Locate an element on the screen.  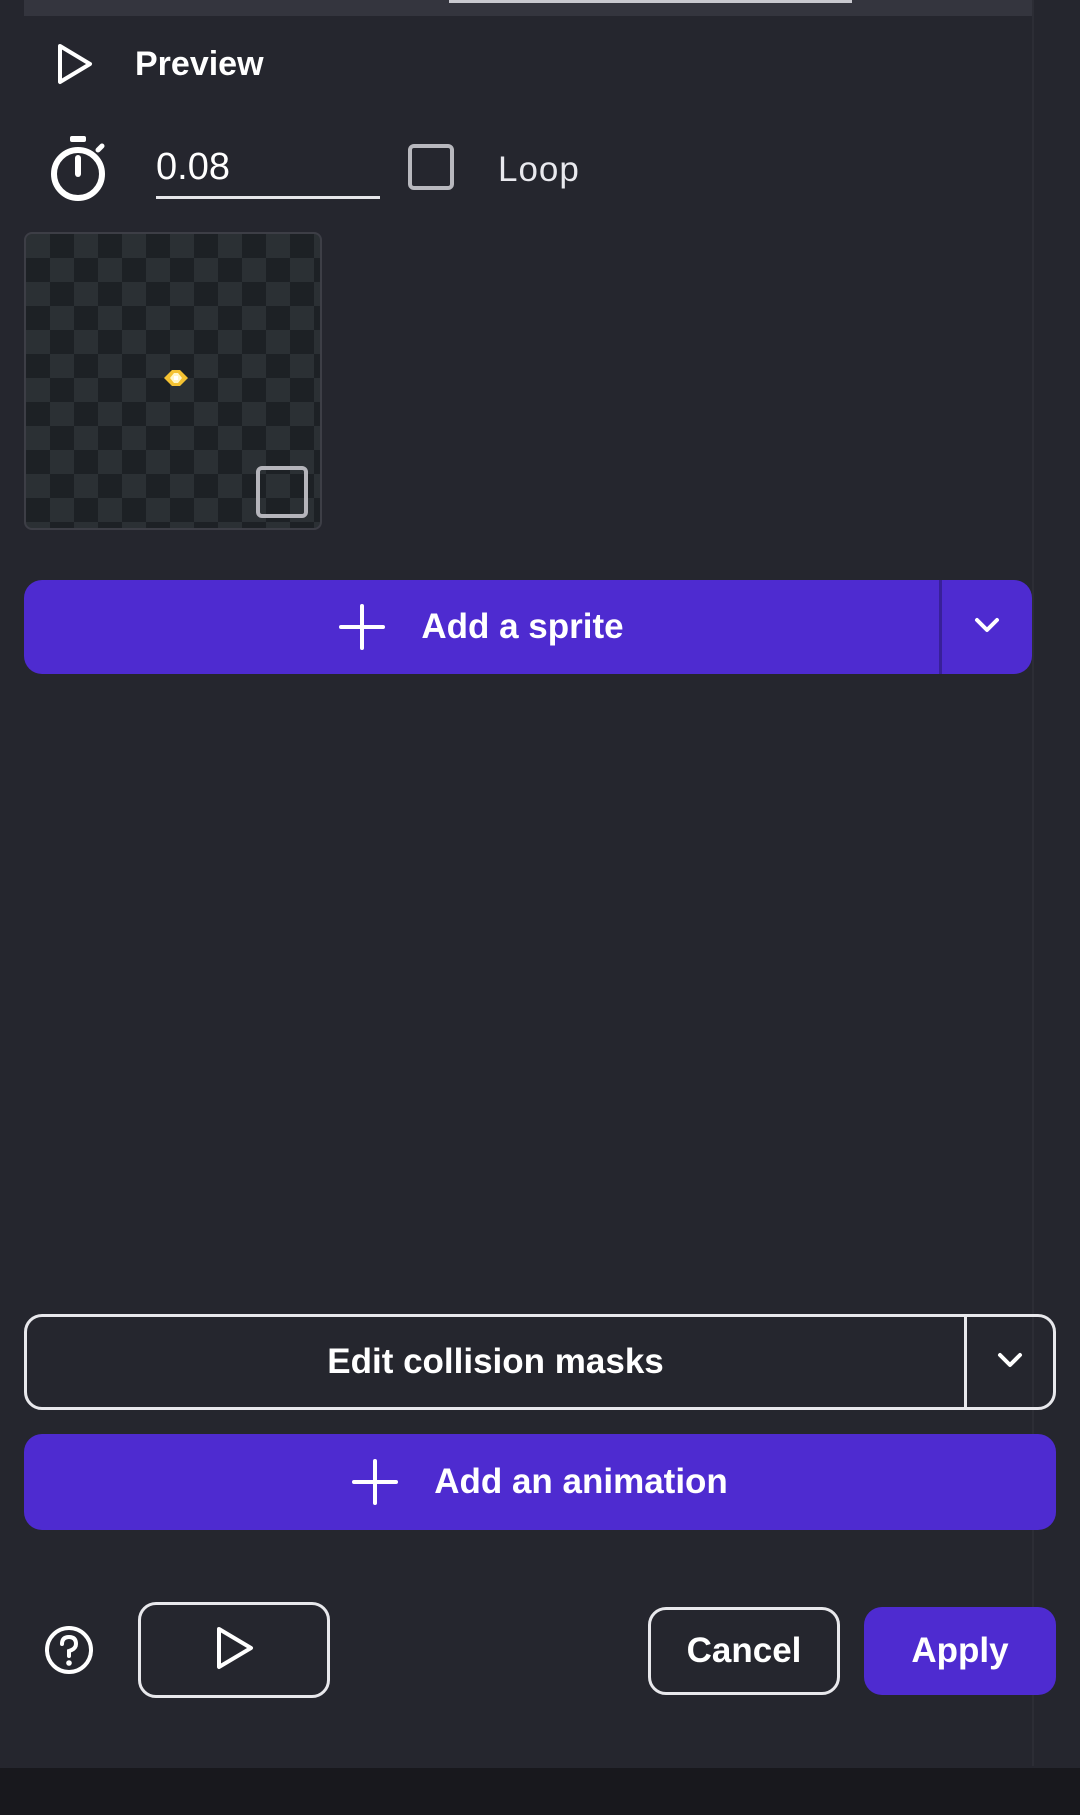
loop-label: Loop is located at coordinates (539, 169).